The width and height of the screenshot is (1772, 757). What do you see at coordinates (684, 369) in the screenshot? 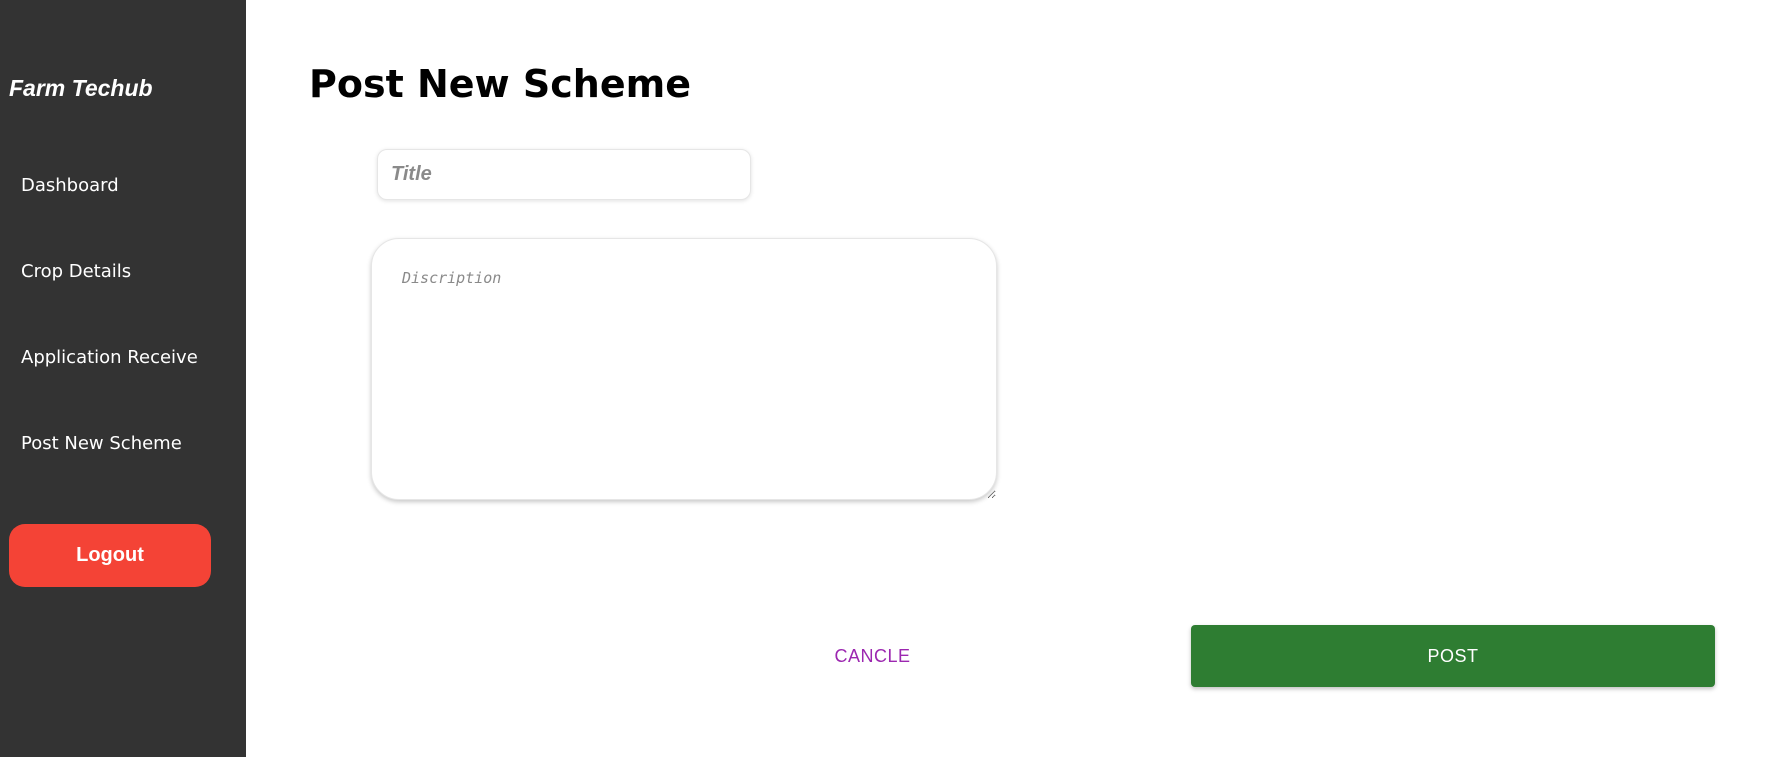
I see `description-textarea` at bounding box center [684, 369].